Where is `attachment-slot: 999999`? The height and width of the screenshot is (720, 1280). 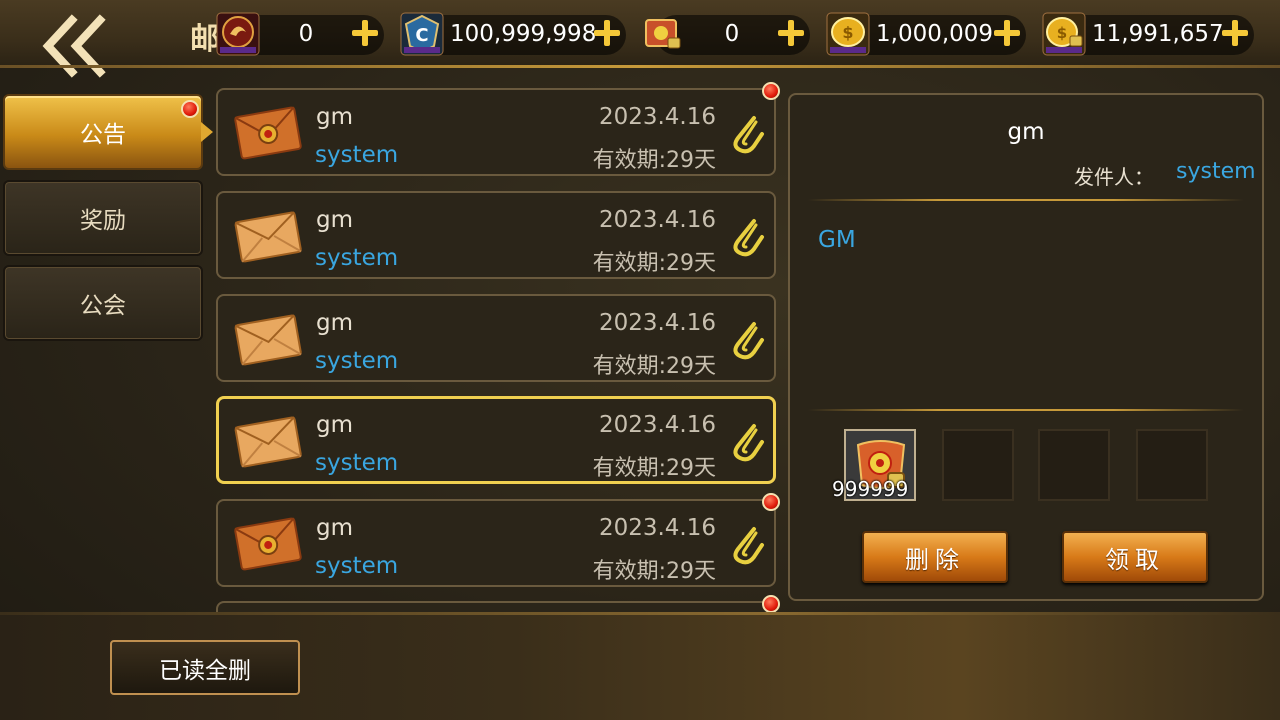
attachment-slot: 999999 is located at coordinates (874, 465).